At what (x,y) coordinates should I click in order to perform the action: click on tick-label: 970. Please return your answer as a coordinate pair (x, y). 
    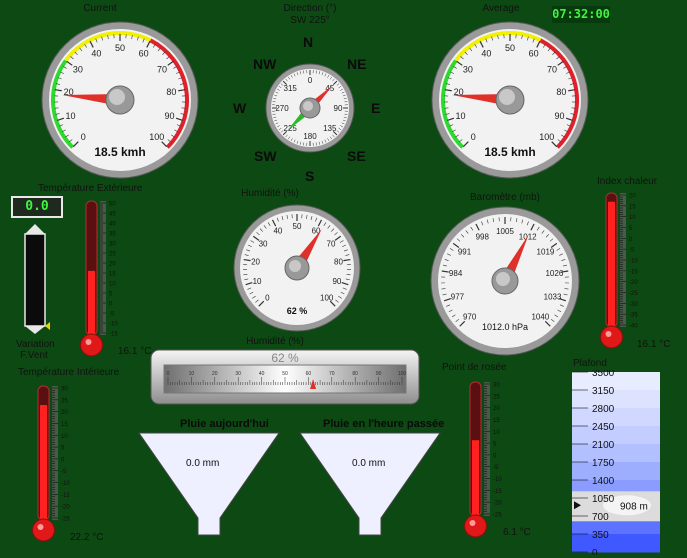
    Looking at the image, I should click on (470, 316).